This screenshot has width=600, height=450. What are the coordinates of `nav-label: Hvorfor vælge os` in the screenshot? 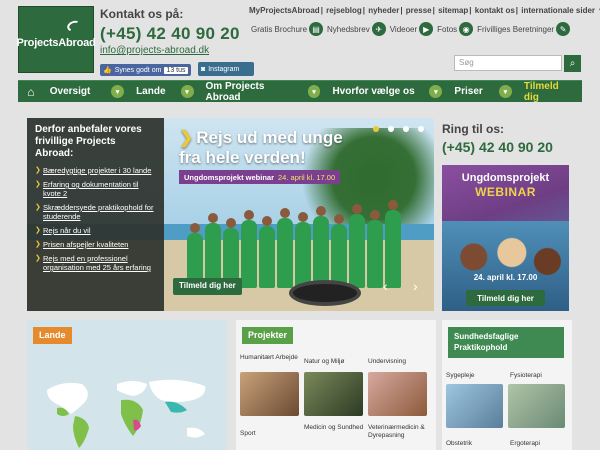 It's located at (373, 91).